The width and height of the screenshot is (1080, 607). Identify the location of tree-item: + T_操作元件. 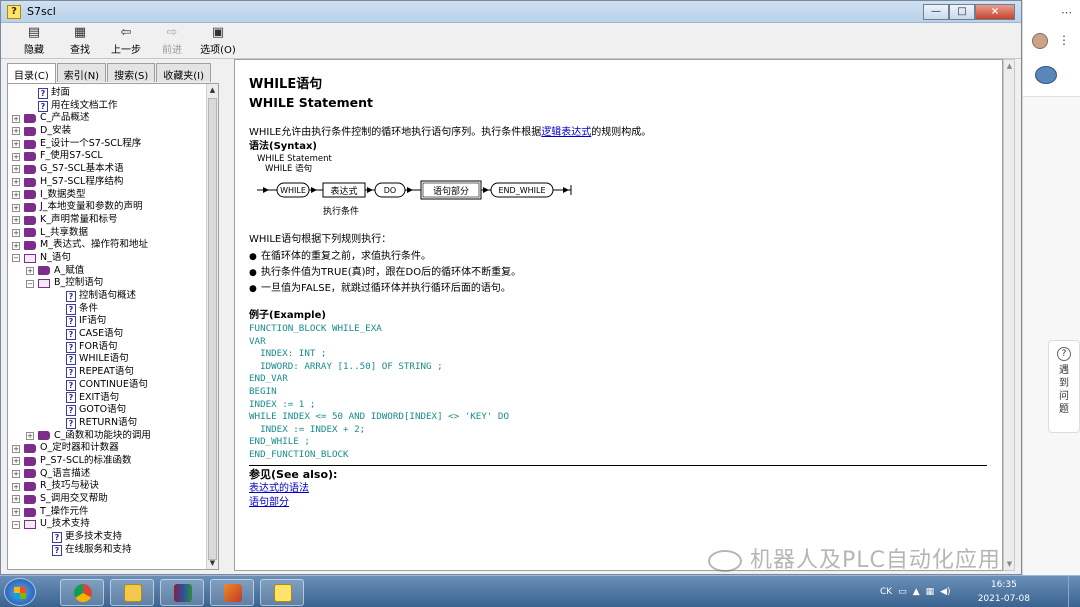
(115, 512).